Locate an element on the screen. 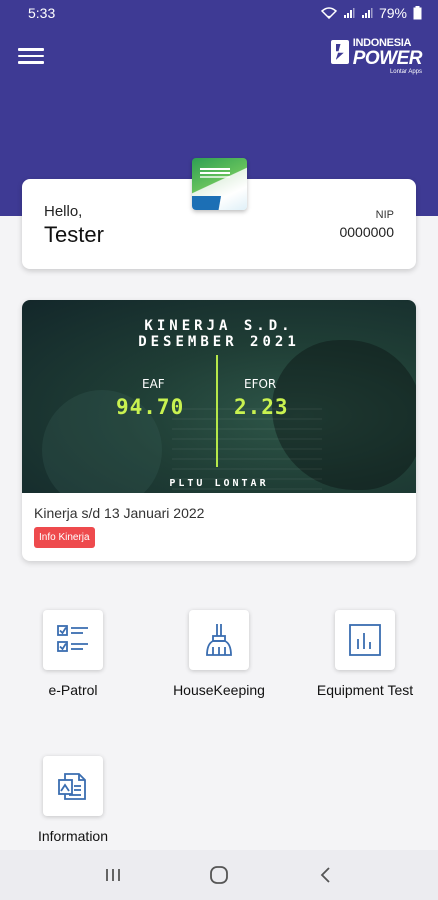 The width and height of the screenshot is (438, 900). status-bar: 5:33 79% is located at coordinates (219, 13).